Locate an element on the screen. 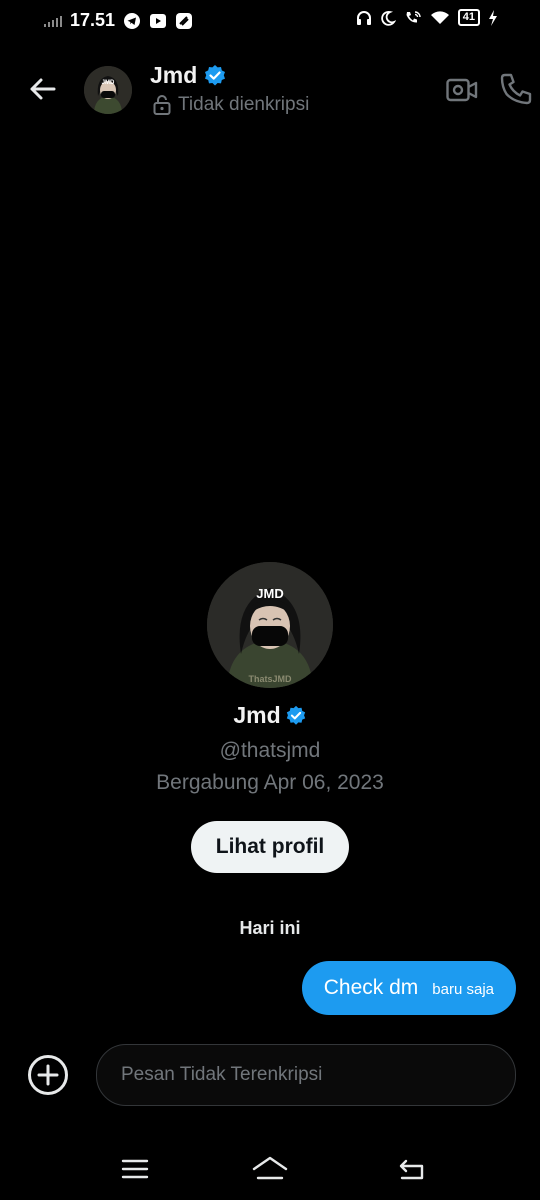  system-nav-bar is located at coordinates (270, 1169).